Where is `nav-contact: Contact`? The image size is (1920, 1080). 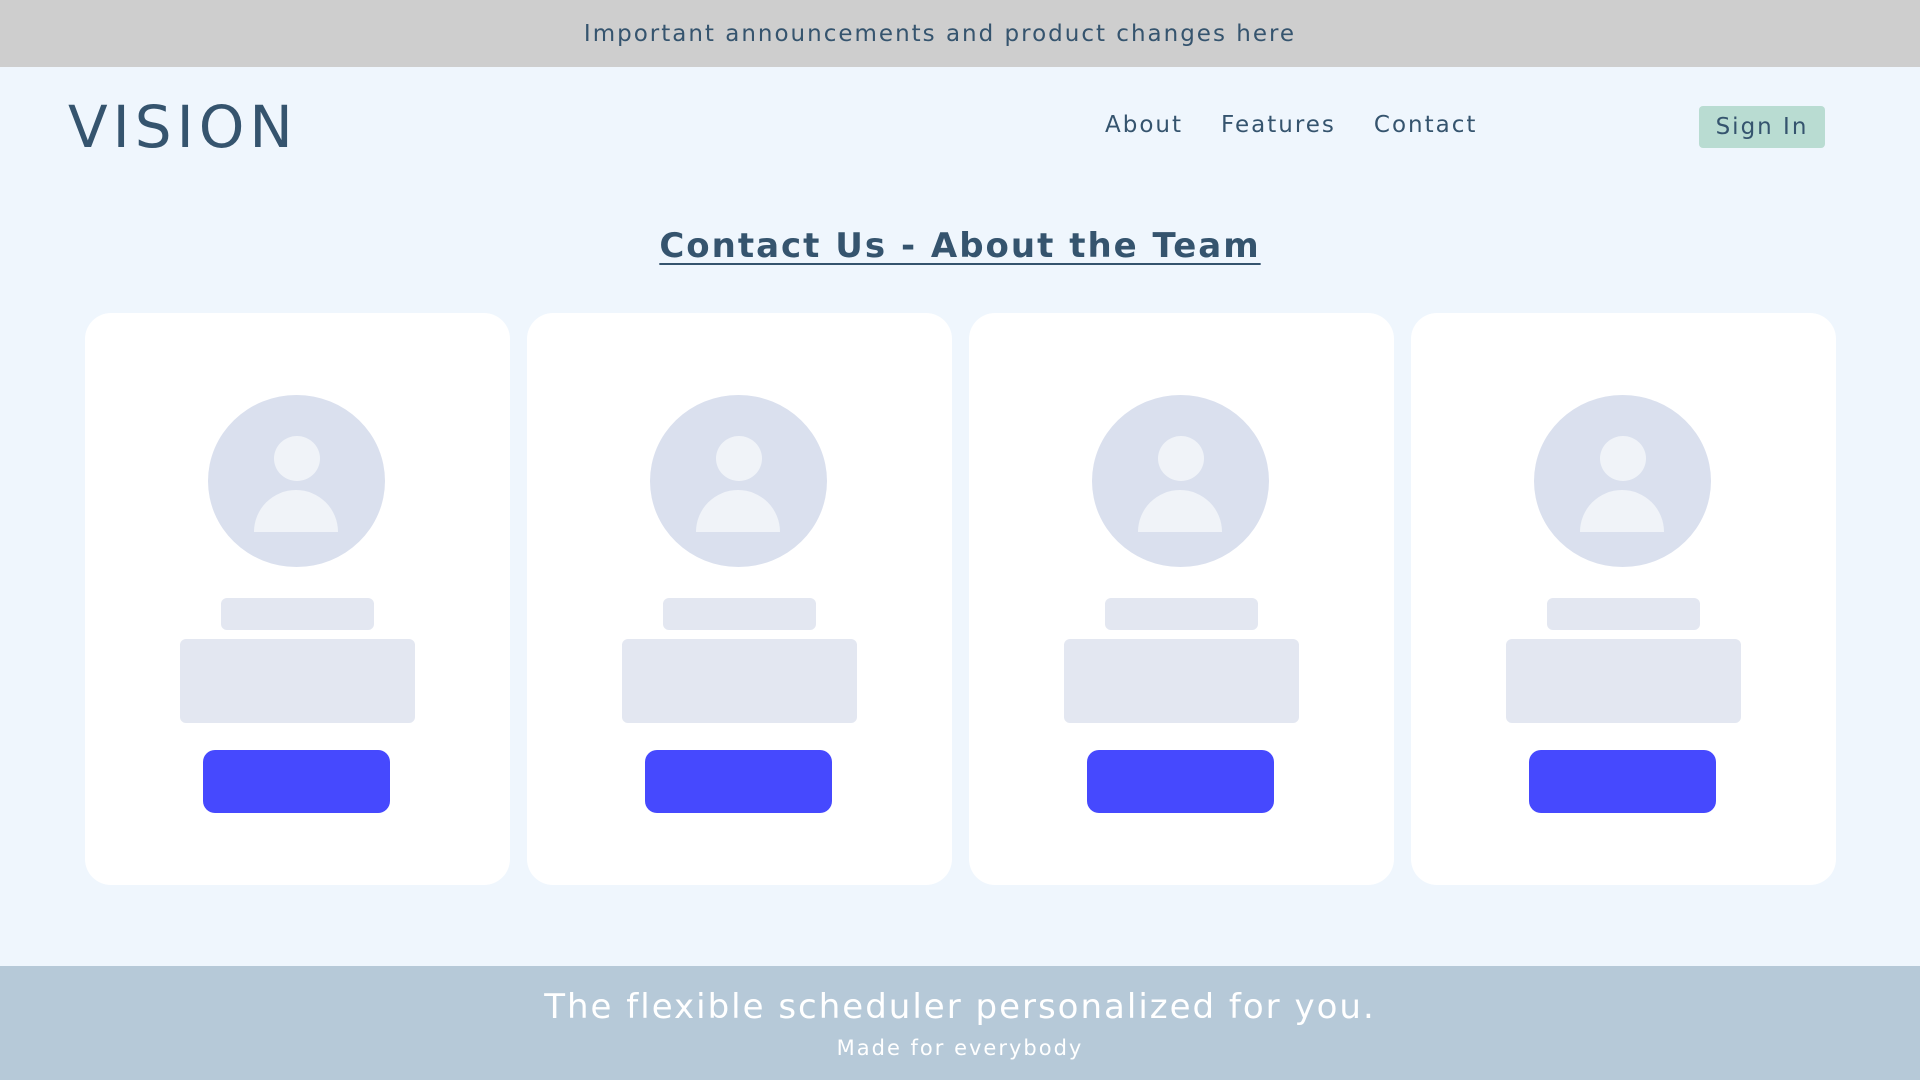 nav-contact: Contact is located at coordinates (1425, 125).